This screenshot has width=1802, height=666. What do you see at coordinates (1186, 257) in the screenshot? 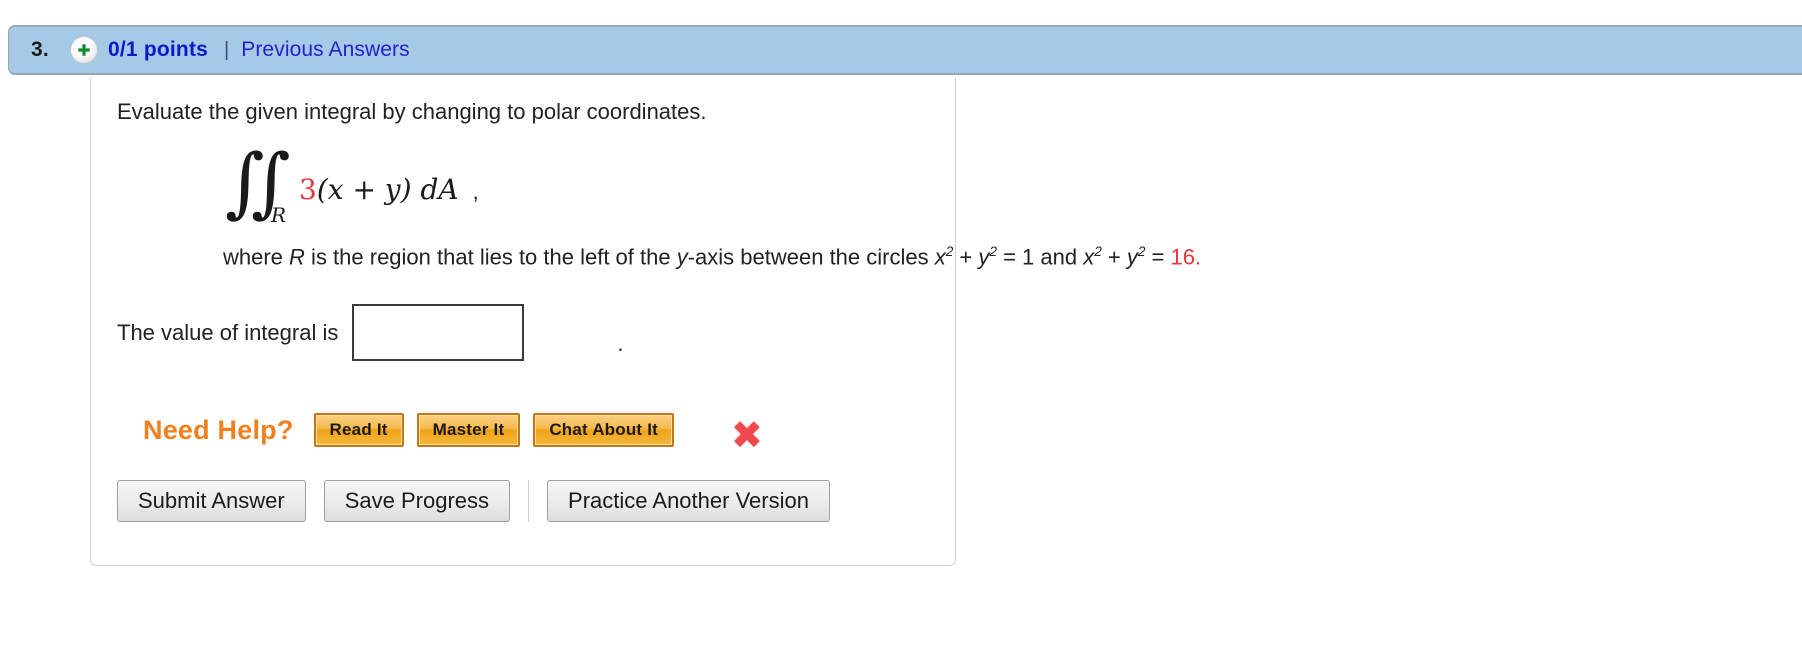
I see `circle2-radius: 16.` at bounding box center [1186, 257].